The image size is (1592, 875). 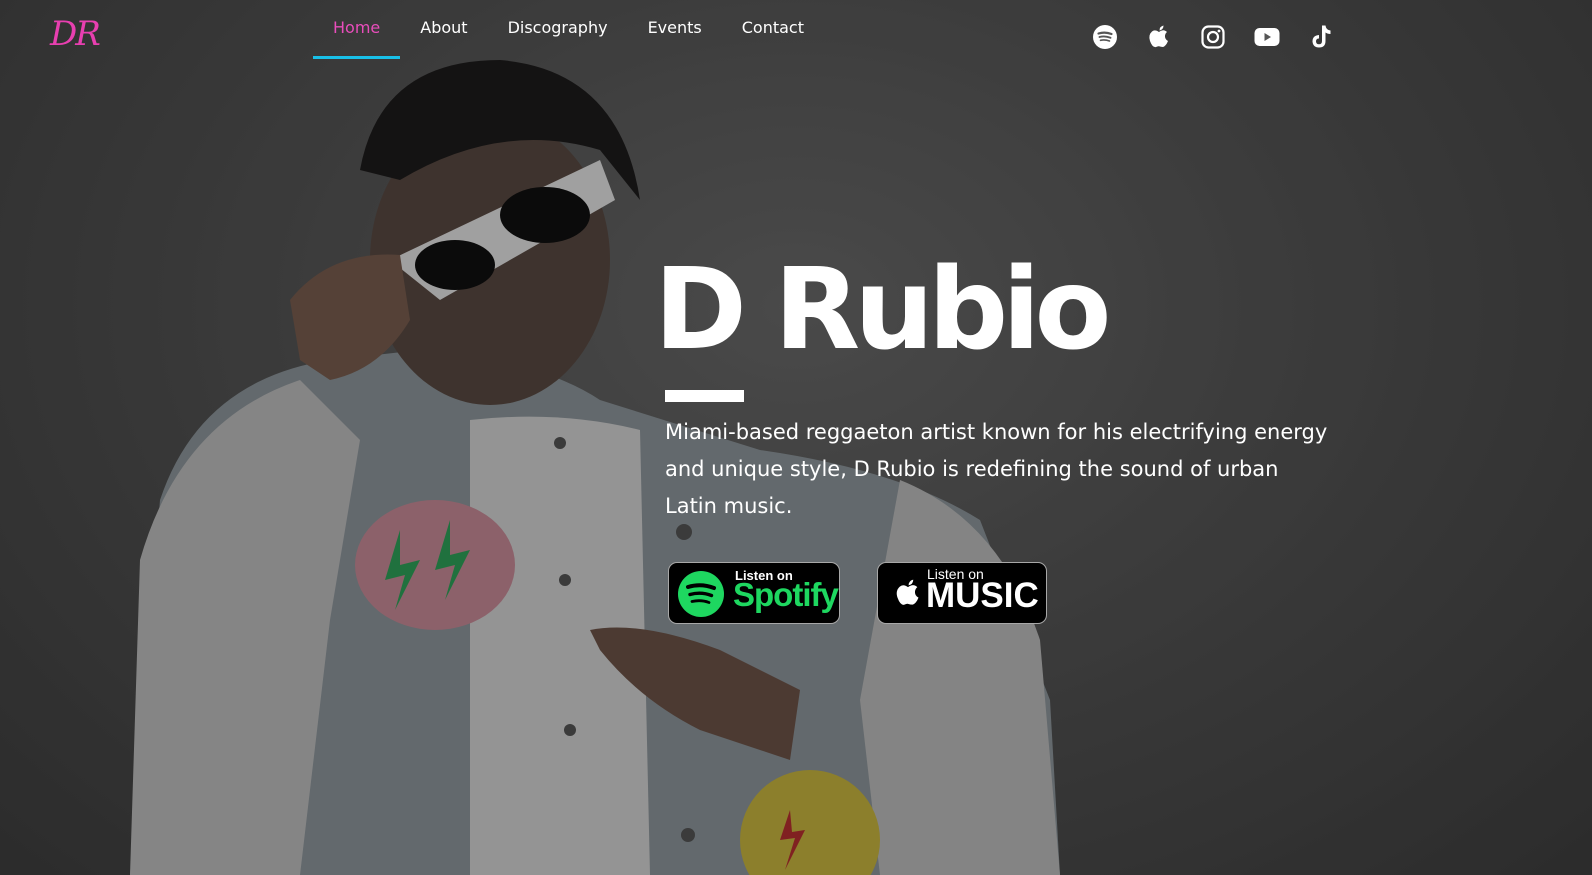 I want to click on main-nav: Home About Discography Events Contact, so click(x=568, y=30).